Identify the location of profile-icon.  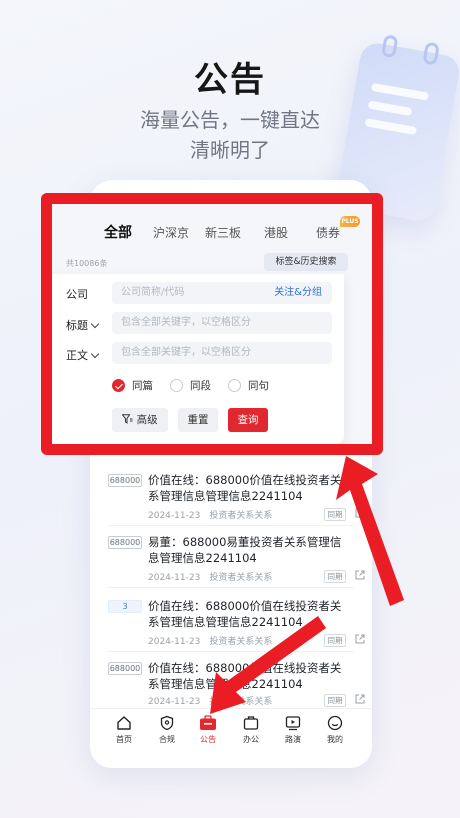
(335, 723).